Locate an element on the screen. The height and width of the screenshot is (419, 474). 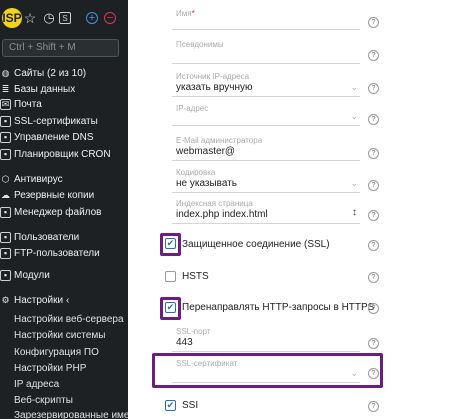
sidebar-item-label: Резервные копии is located at coordinates (54, 195).